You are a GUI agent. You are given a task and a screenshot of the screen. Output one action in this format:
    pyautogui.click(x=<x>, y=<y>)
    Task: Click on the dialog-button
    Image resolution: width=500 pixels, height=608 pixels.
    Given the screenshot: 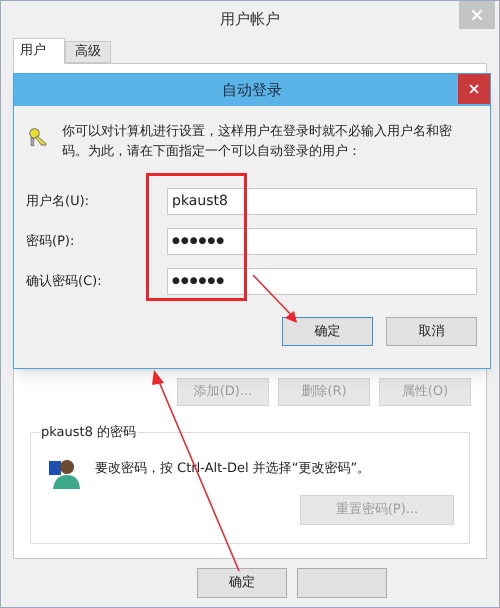 What is the action you would take?
    pyautogui.click(x=342, y=583)
    